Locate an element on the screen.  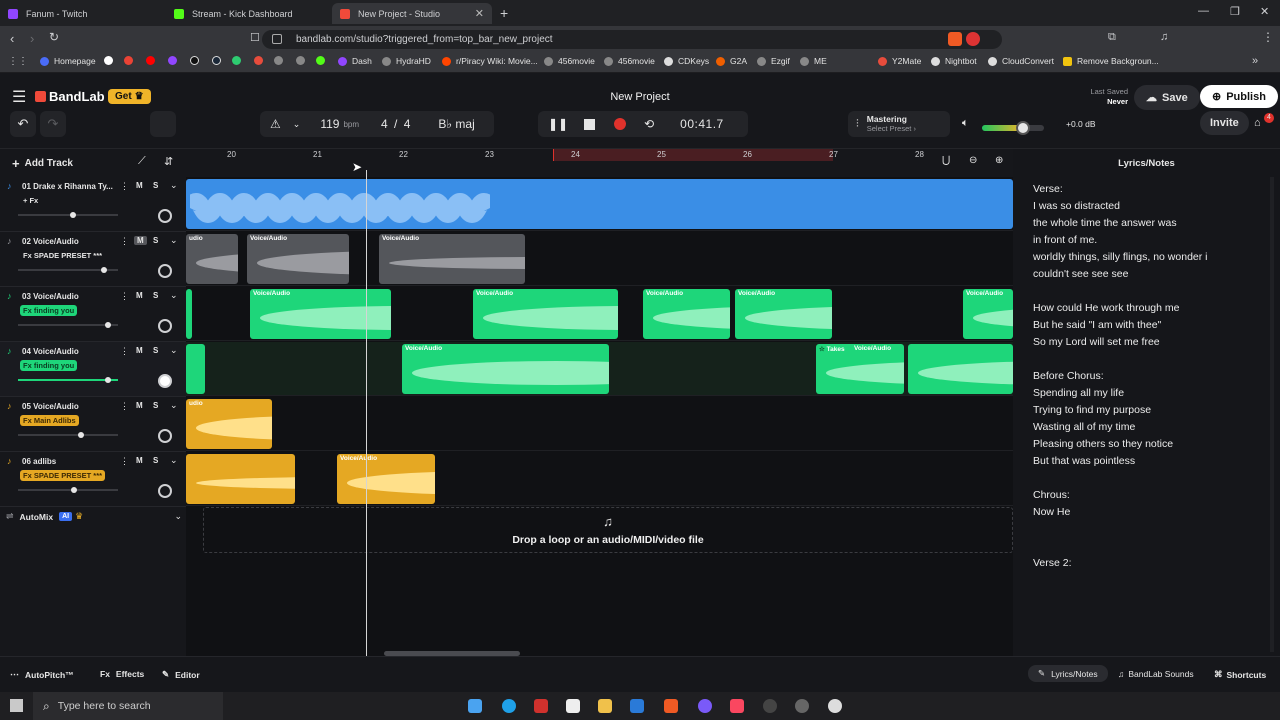
more-bookmarks-icon: » is located at coordinates (1255, 61).